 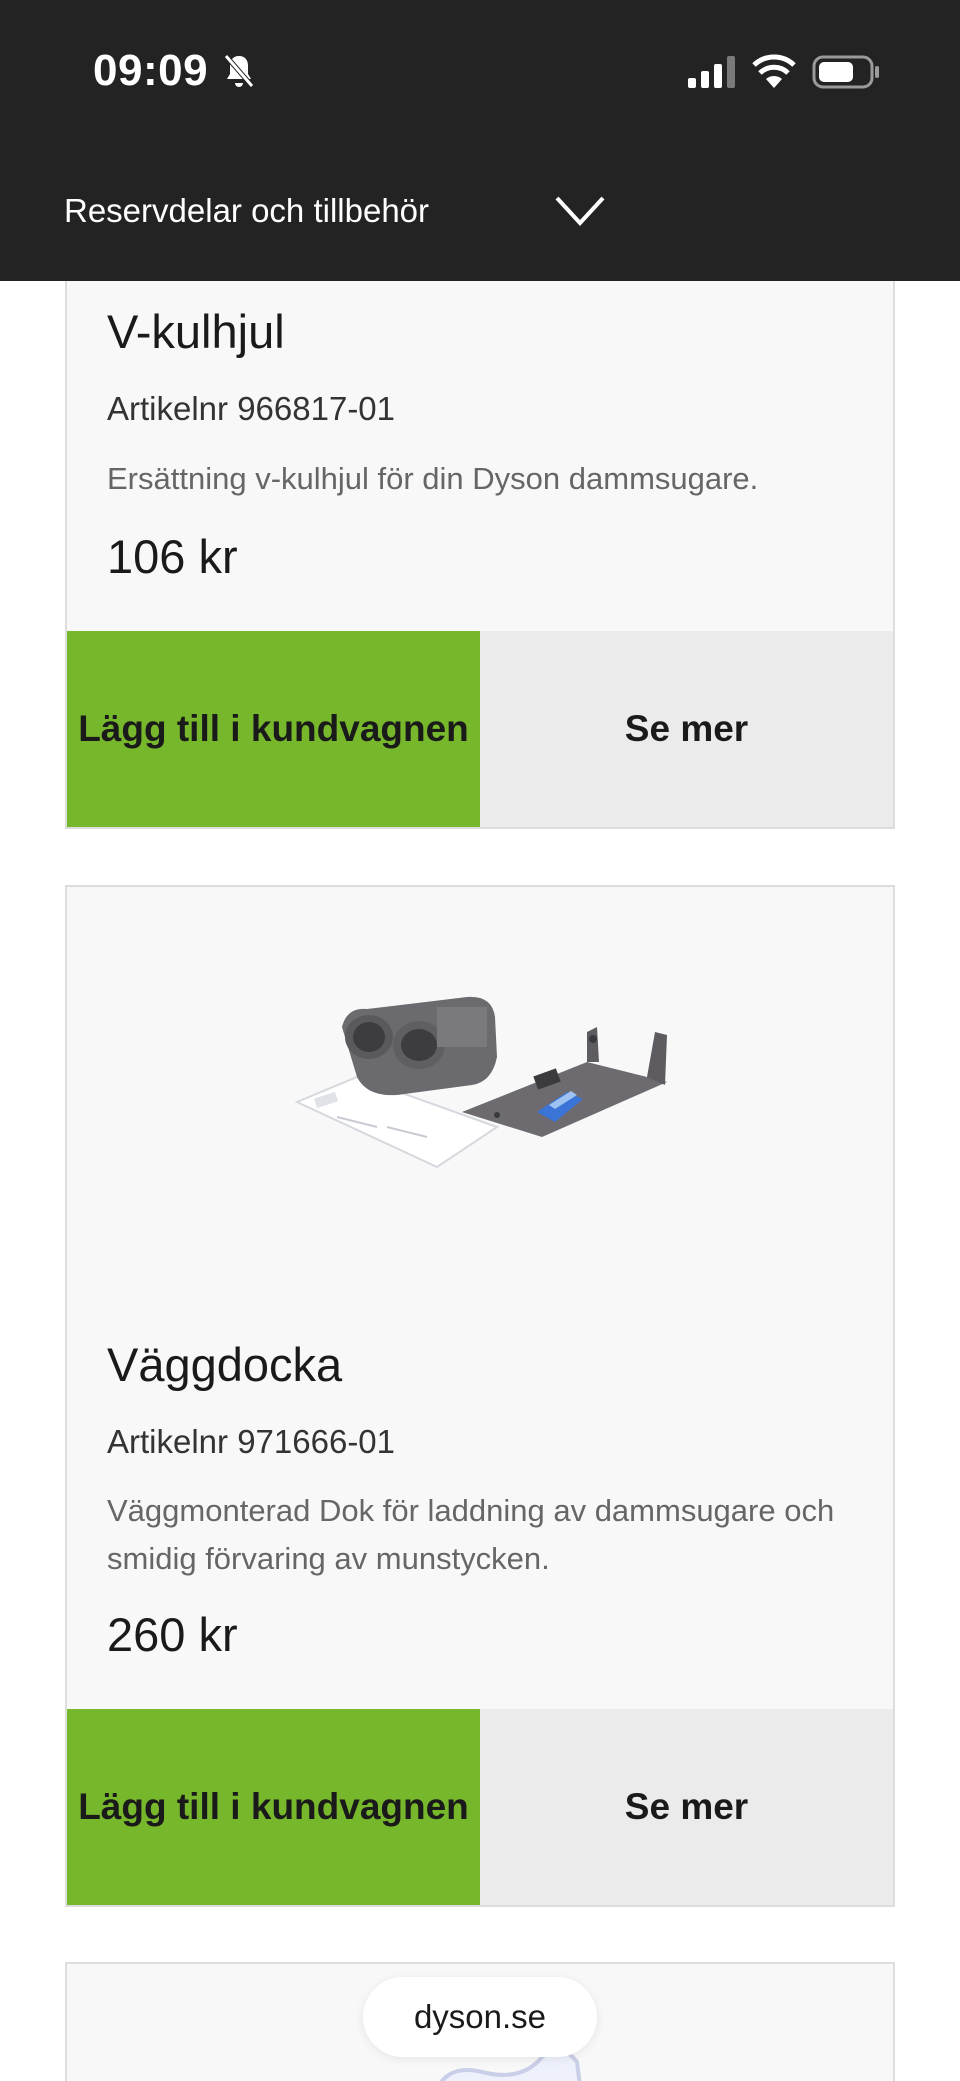 What do you see at coordinates (224, 1364) in the screenshot?
I see `product-title: Väggdocka` at bounding box center [224, 1364].